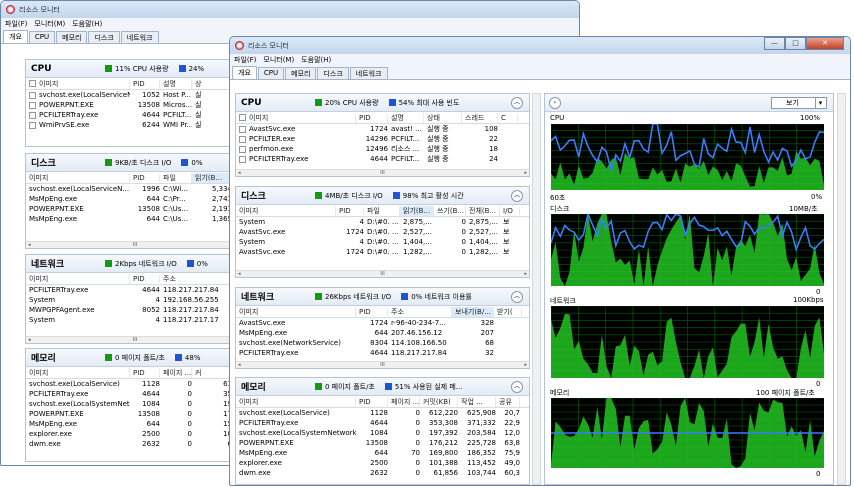 This screenshot has width=854, height=487. Describe the element at coordinates (135, 320) in the screenshot. I see `table-row: System 4 118.217.217.17` at that location.